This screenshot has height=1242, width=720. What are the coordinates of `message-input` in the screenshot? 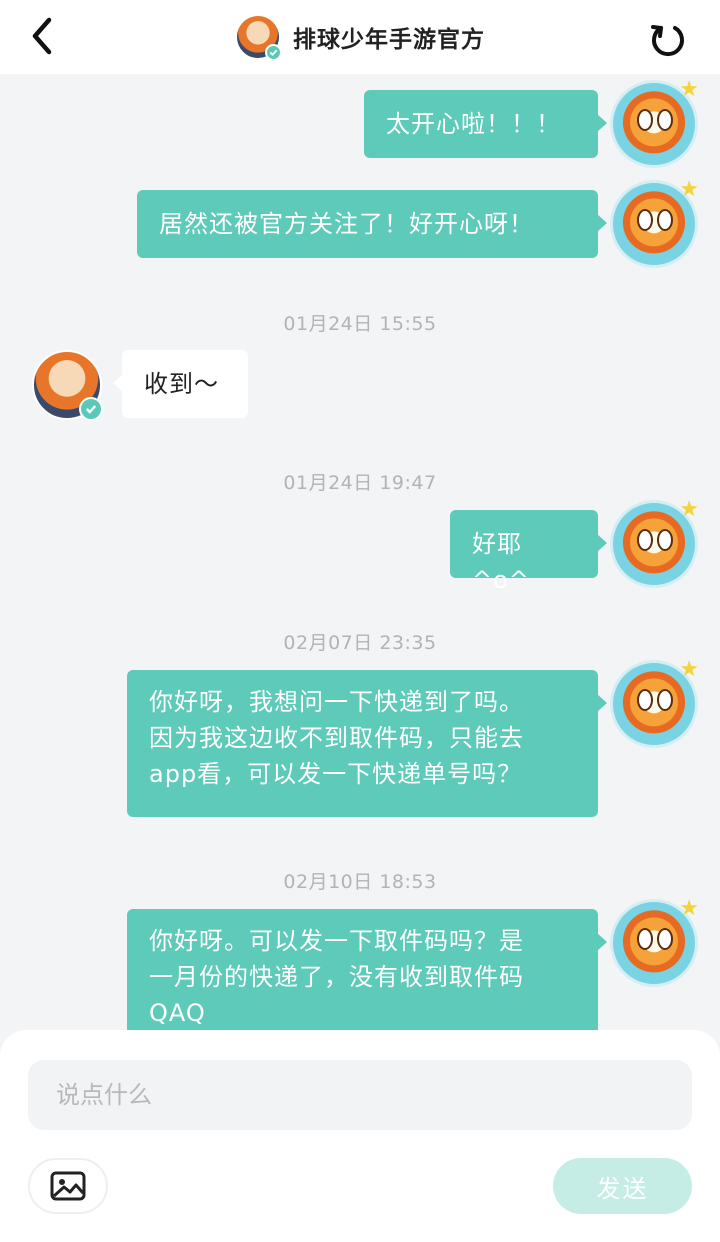 It's located at (360, 1095).